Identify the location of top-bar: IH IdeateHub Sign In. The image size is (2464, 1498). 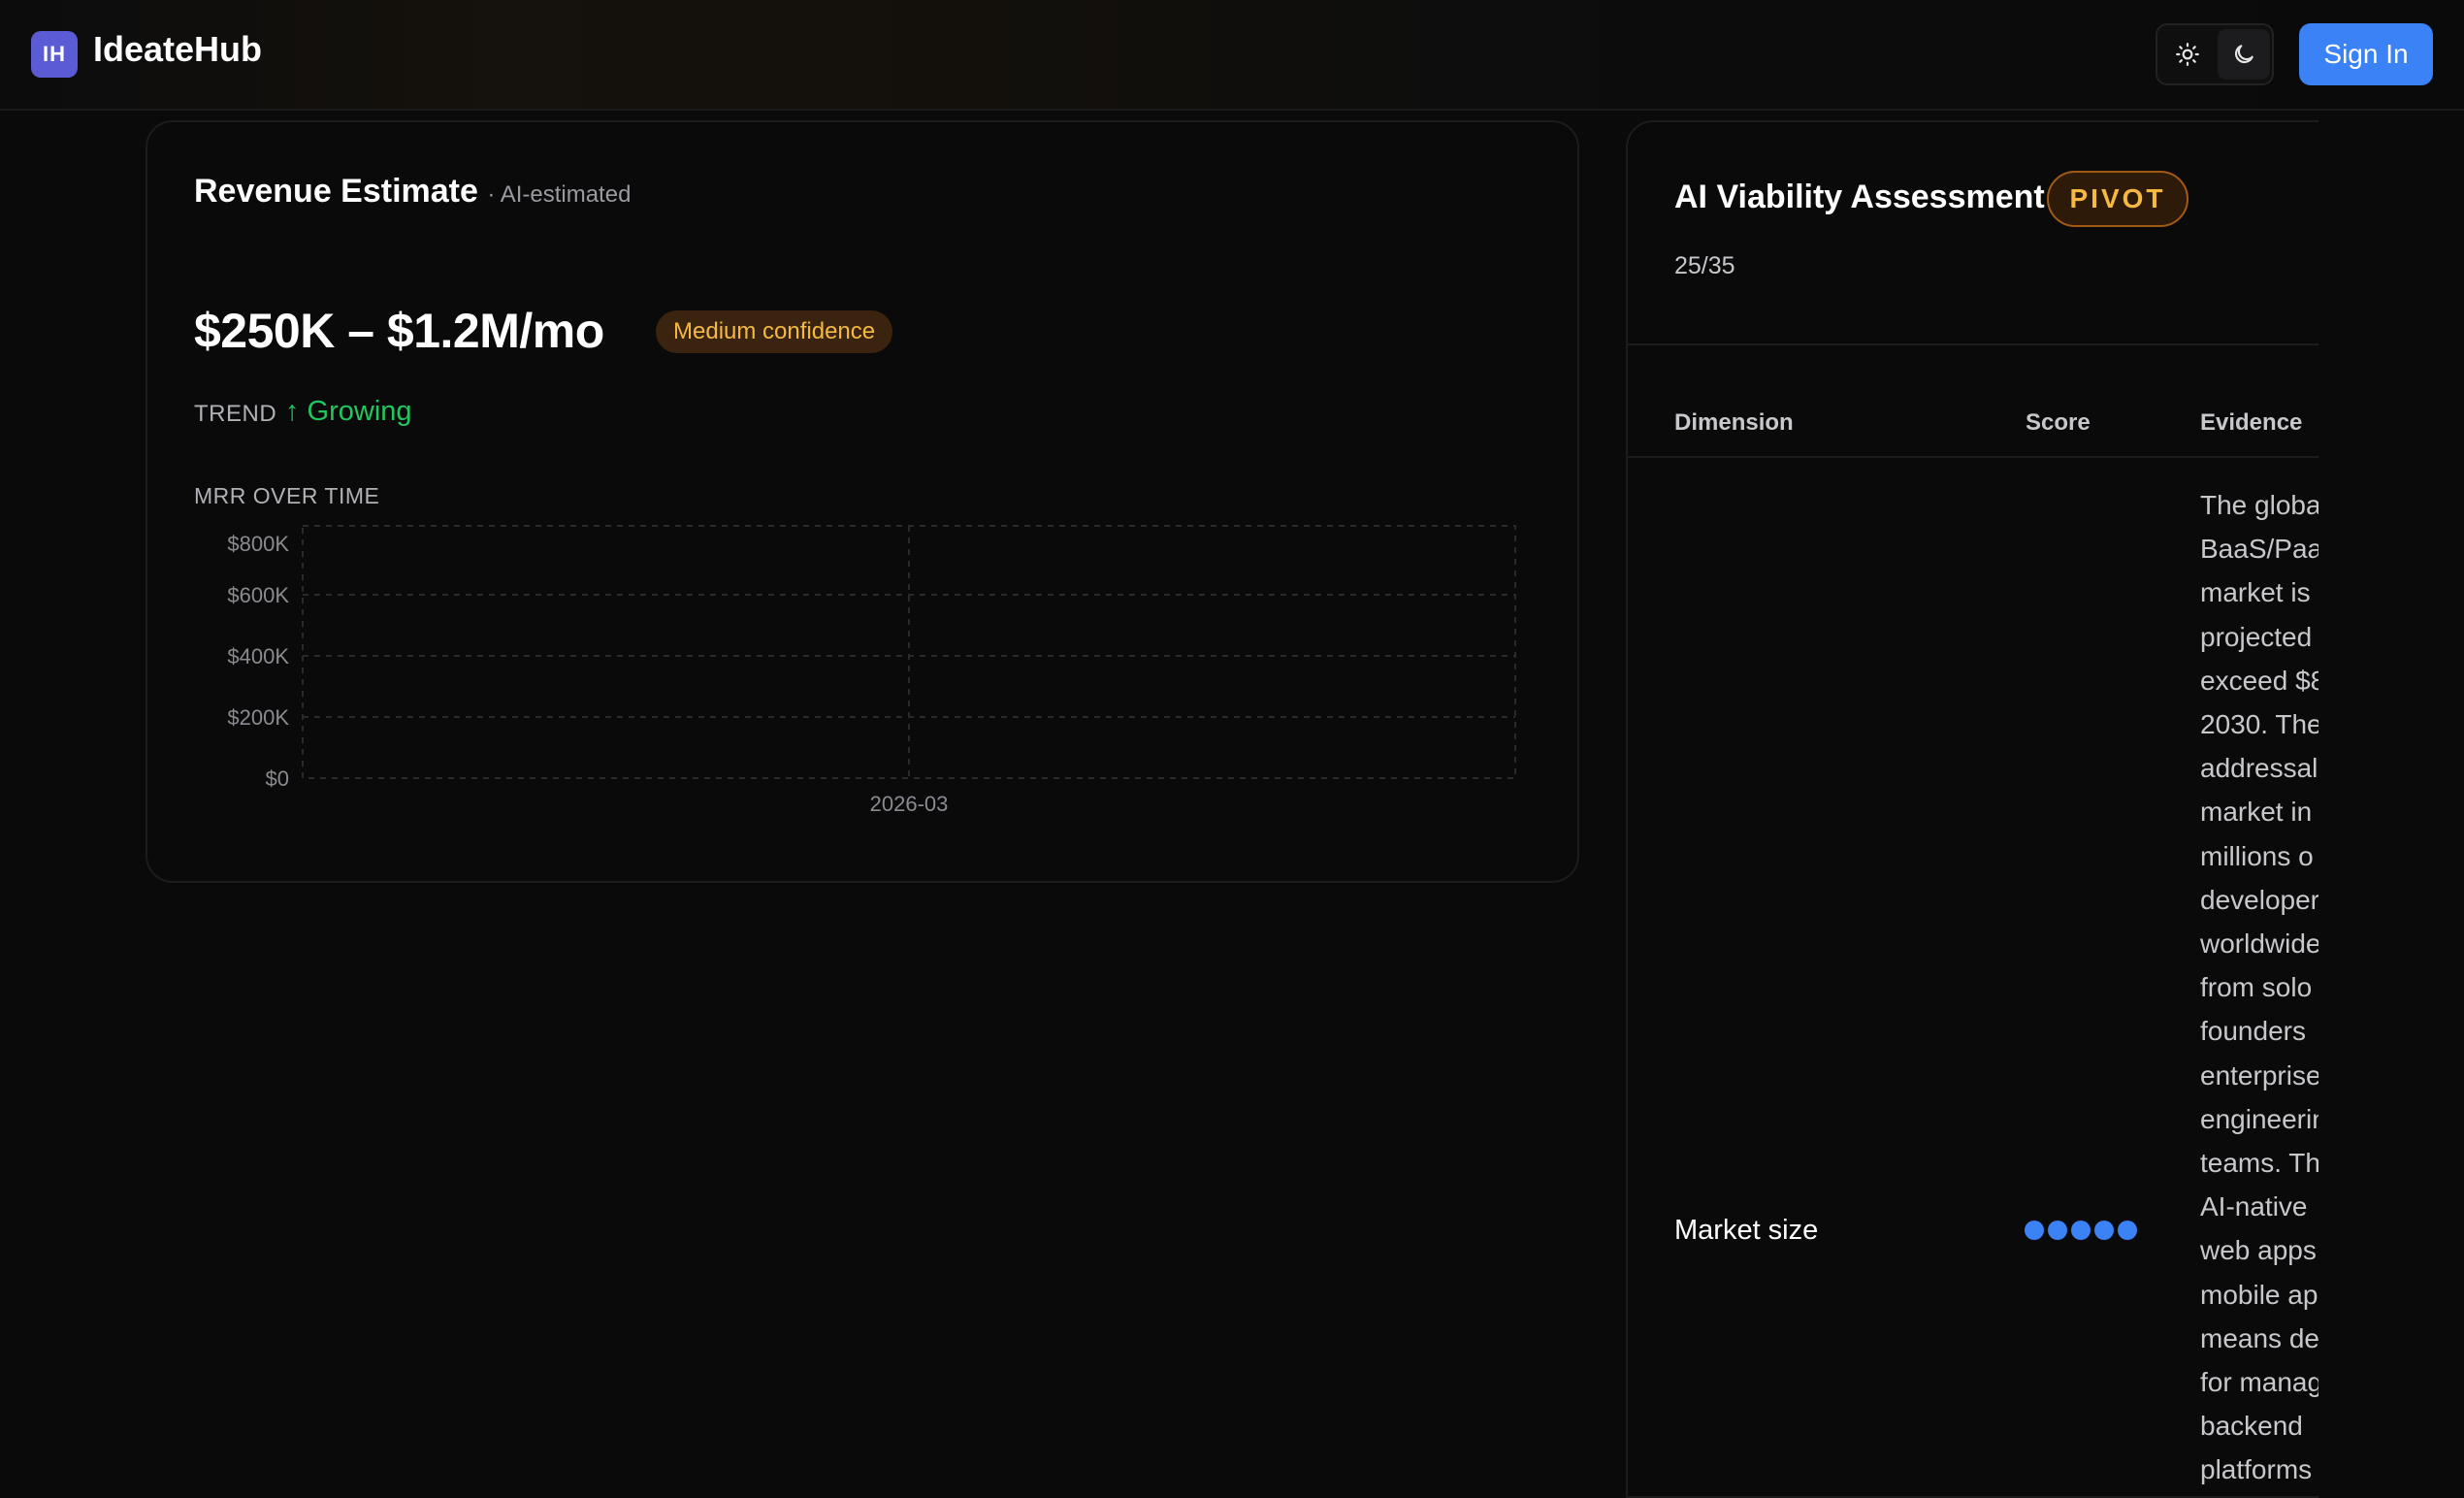
(1232, 55).